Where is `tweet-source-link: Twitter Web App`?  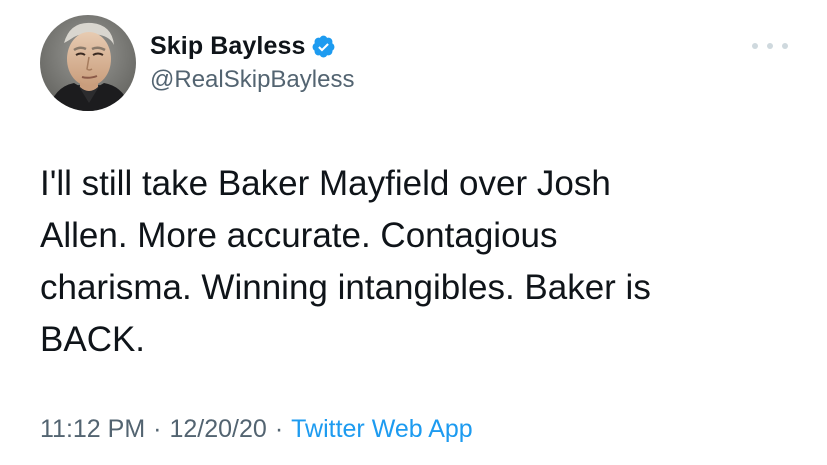 tweet-source-link: Twitter Web App is located at coordinates (382, 429).